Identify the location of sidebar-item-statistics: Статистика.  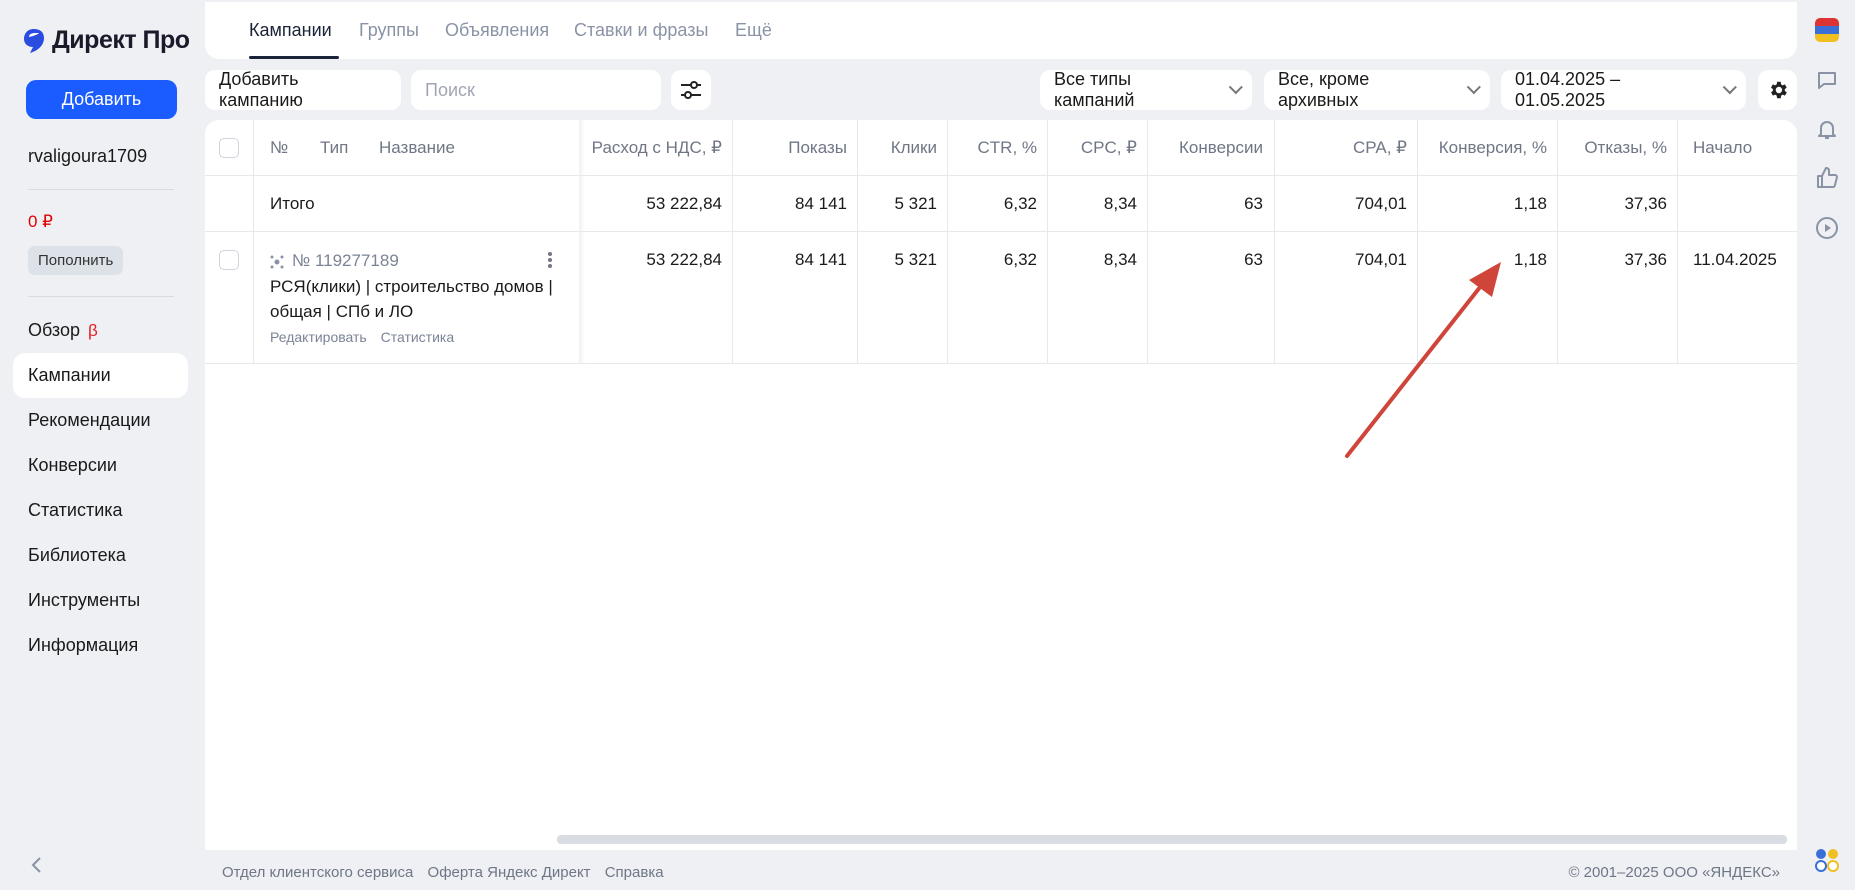
(100, 510).